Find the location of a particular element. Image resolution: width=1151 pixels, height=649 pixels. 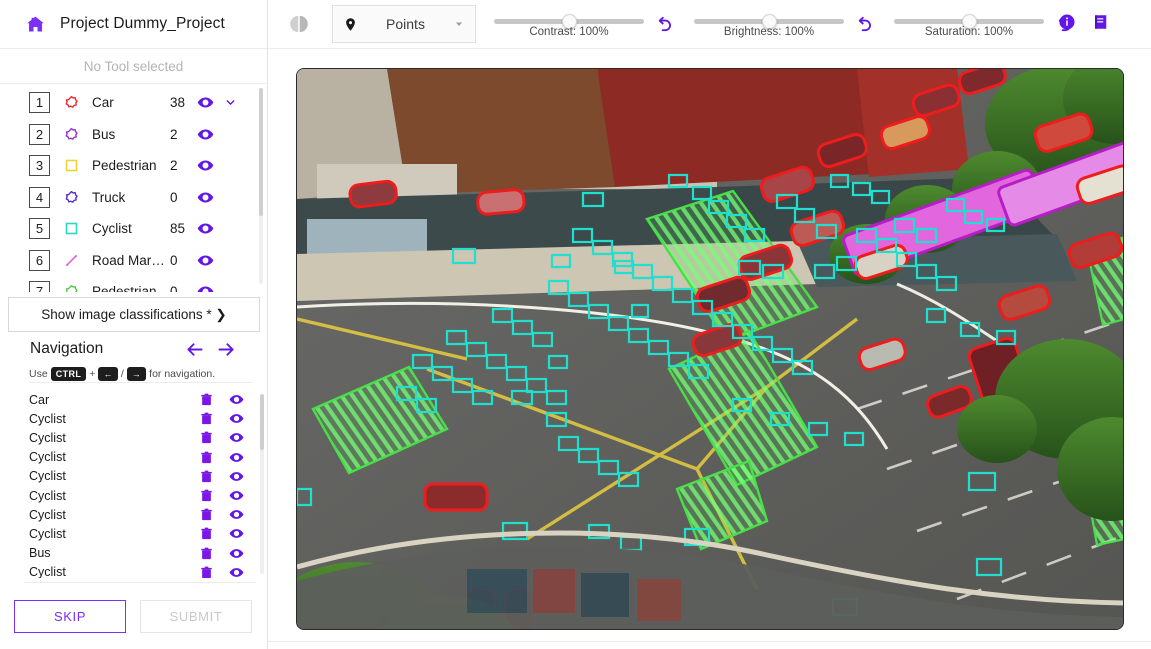

skip-button: SKIP is located at coordinates (70, 616).